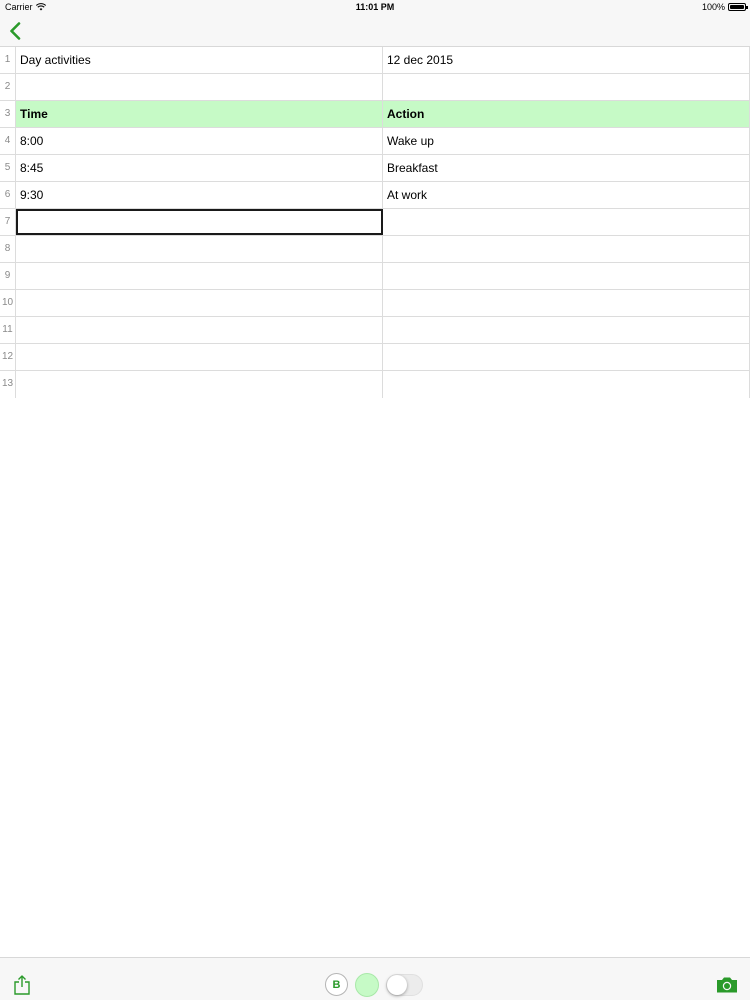  I want to click on row-number: 1, so click(8, 60).